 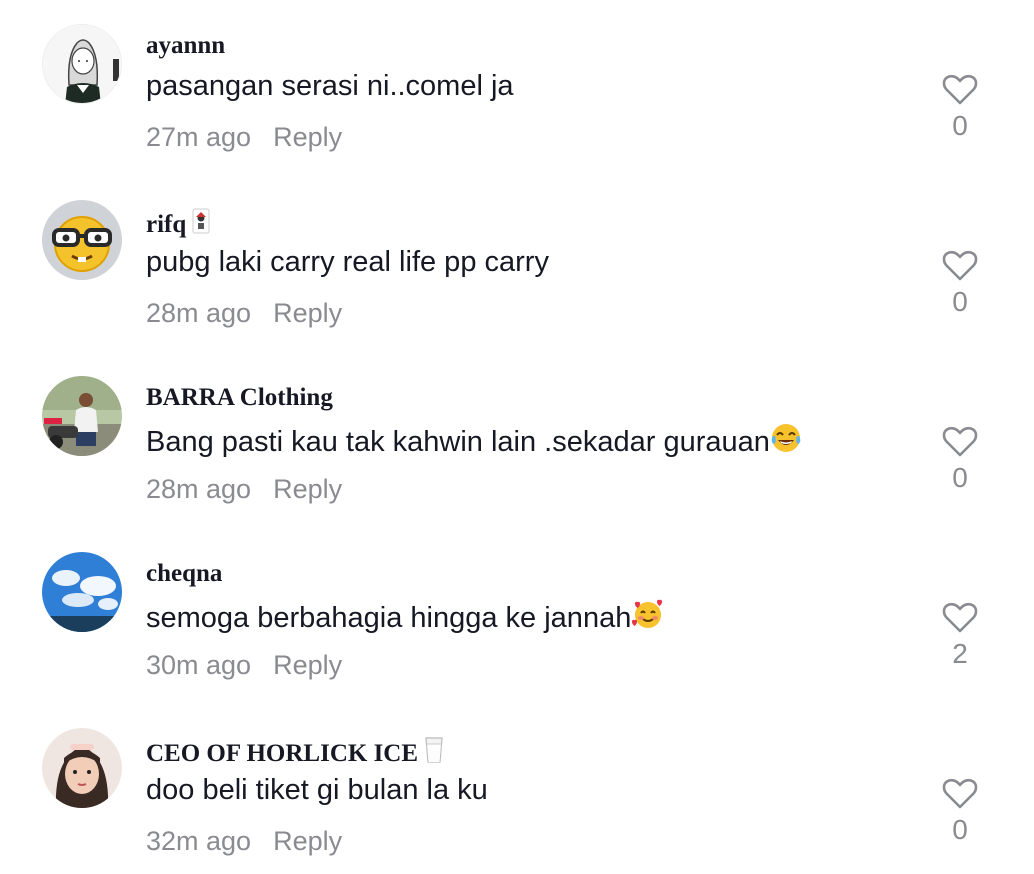 I want to click on username: rifq, so click(x=178, y=224).